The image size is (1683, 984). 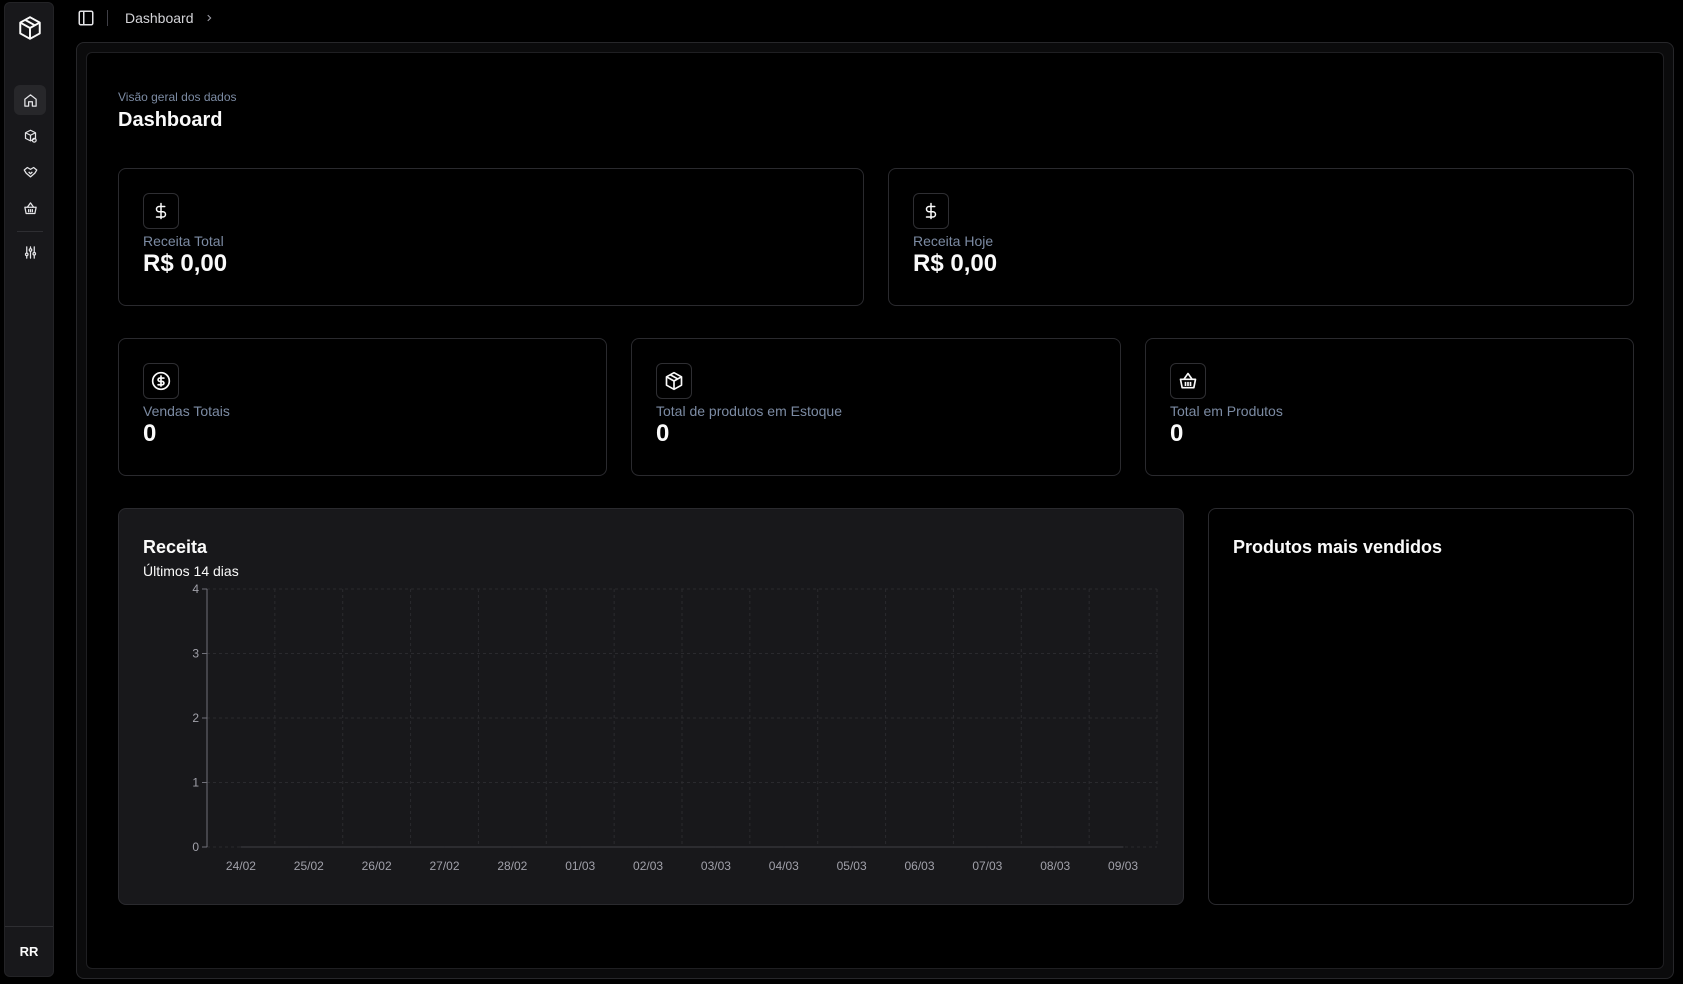 I want to click on breadcrumb-dashboard: Dashboard, so click(x=159, y=18).